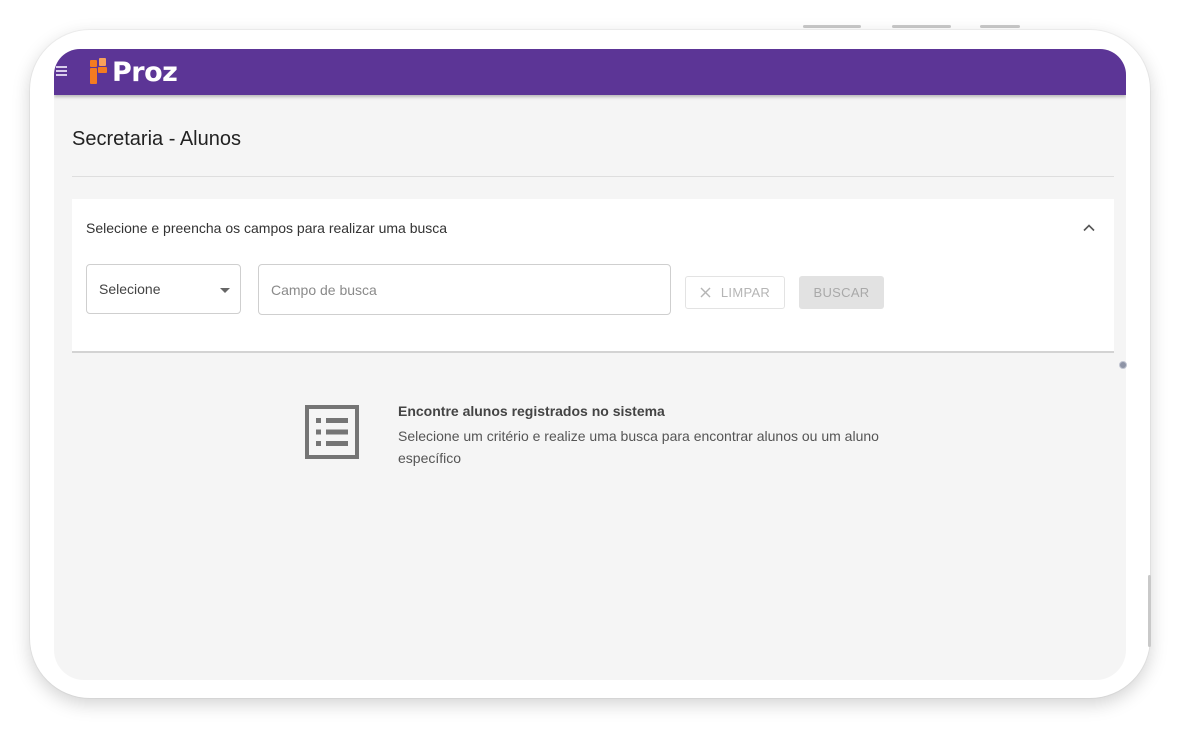 The height and width of the screenshot is (736, 1185). What do you see at coordinates (745, 292) in the screenshot?
I see `clear-button-label: LIMPAR` at bounding box center [745, 292].